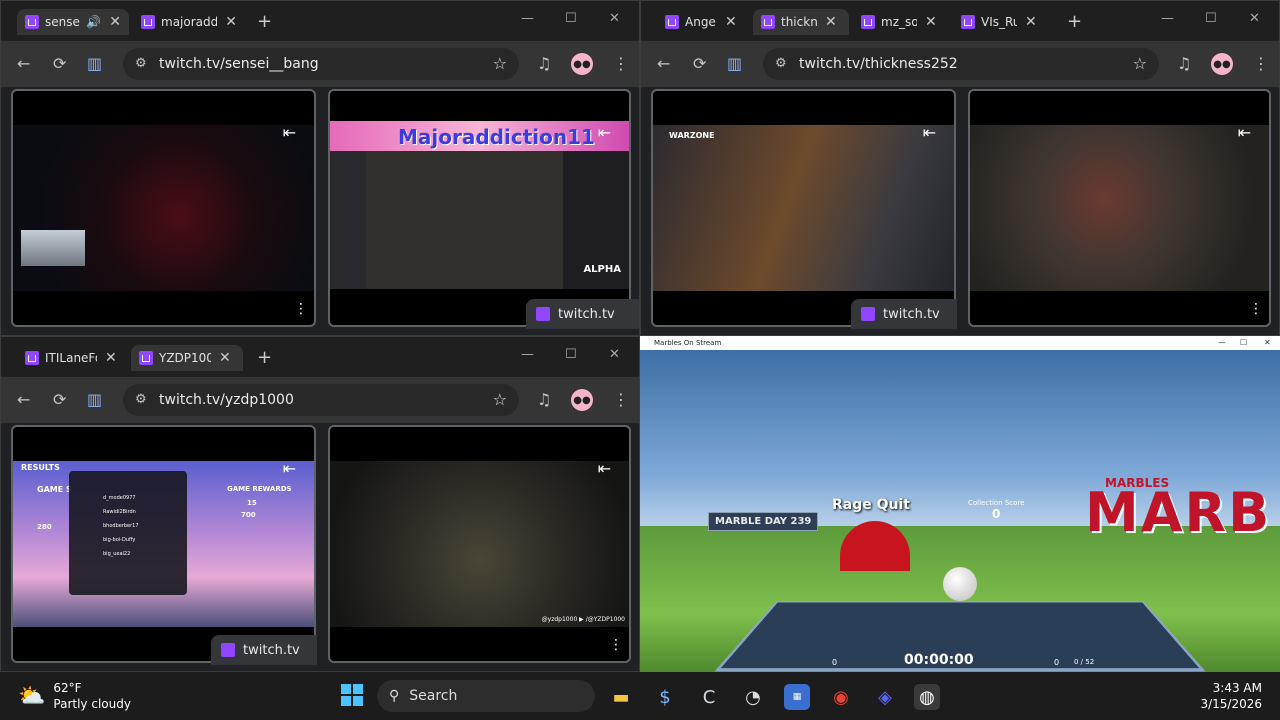  I want to click on tab-angel: AngelWolfie ✕, so click(703, 22).